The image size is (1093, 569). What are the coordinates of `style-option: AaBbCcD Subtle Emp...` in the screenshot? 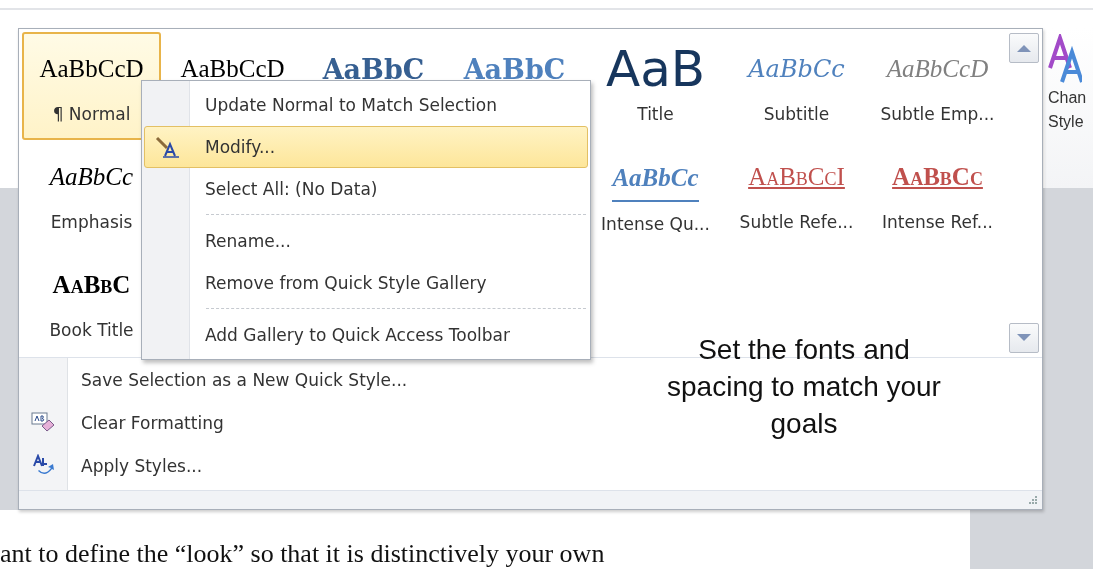 It's located at (937, 86).